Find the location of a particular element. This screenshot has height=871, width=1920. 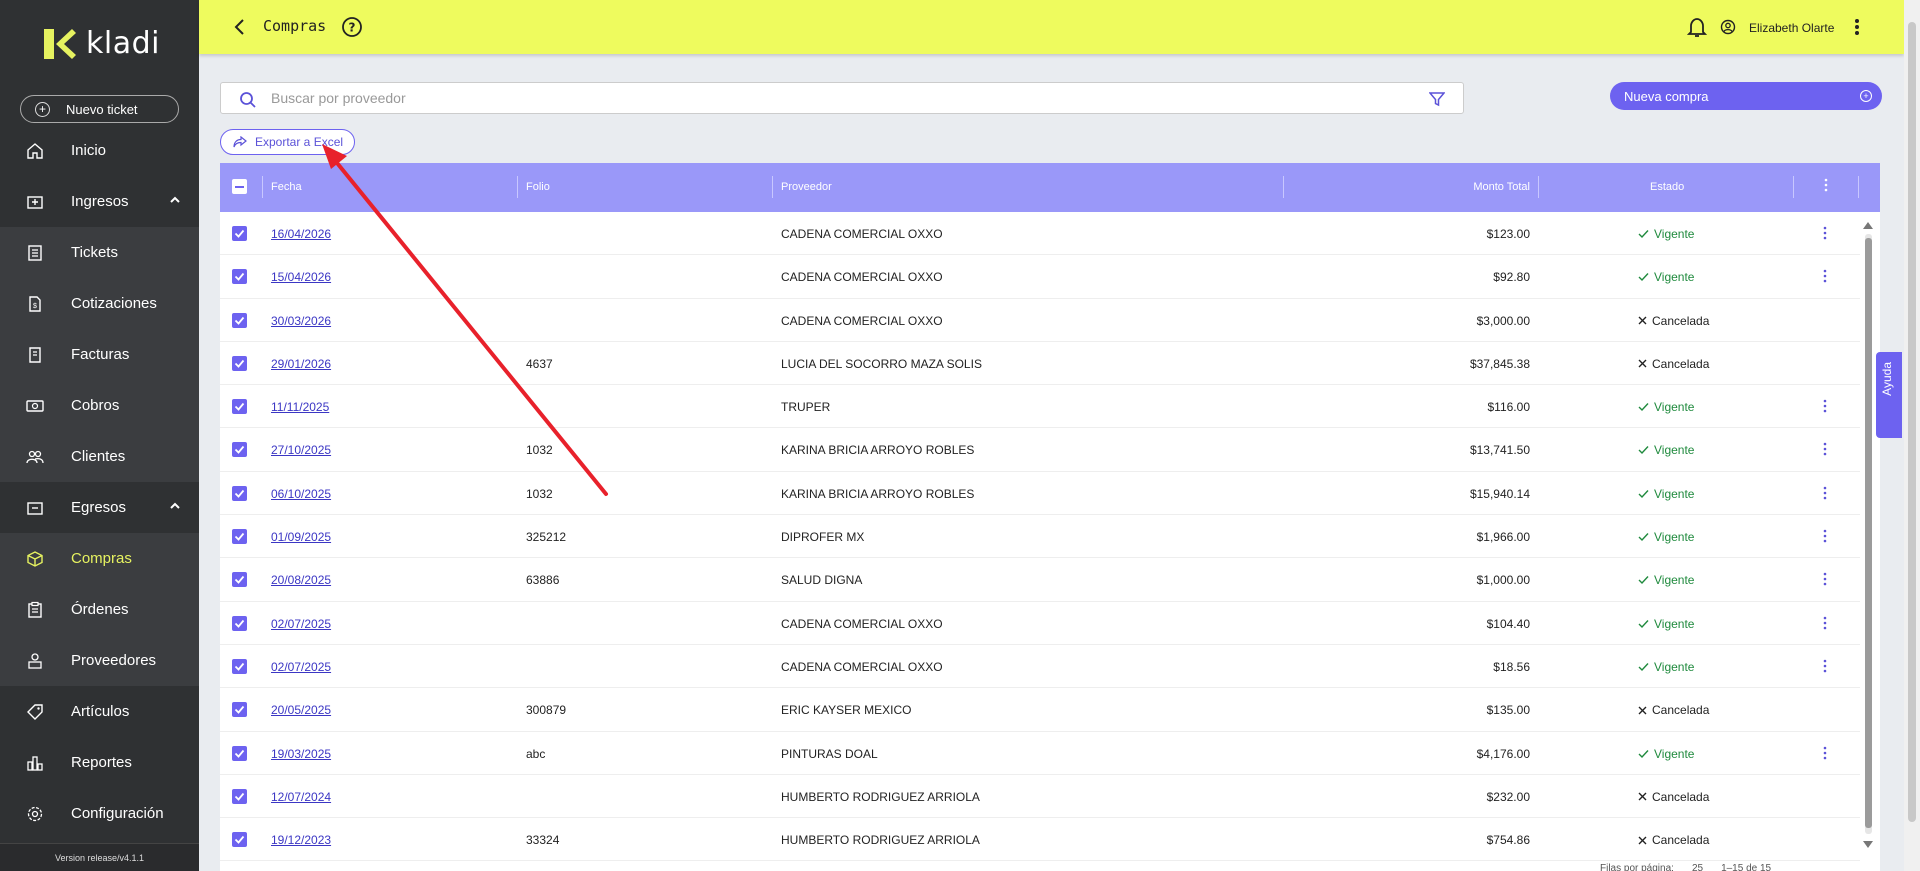

sidebar-item-configuracion: Configuración is located at coordinates (99, 813).